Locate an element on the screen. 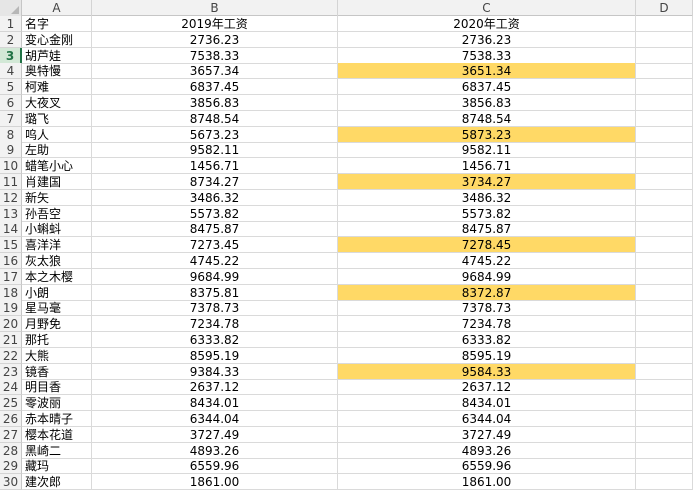 This screenshot has width=693, height=492. column-header-d: D is located at coordinates (664, 8).